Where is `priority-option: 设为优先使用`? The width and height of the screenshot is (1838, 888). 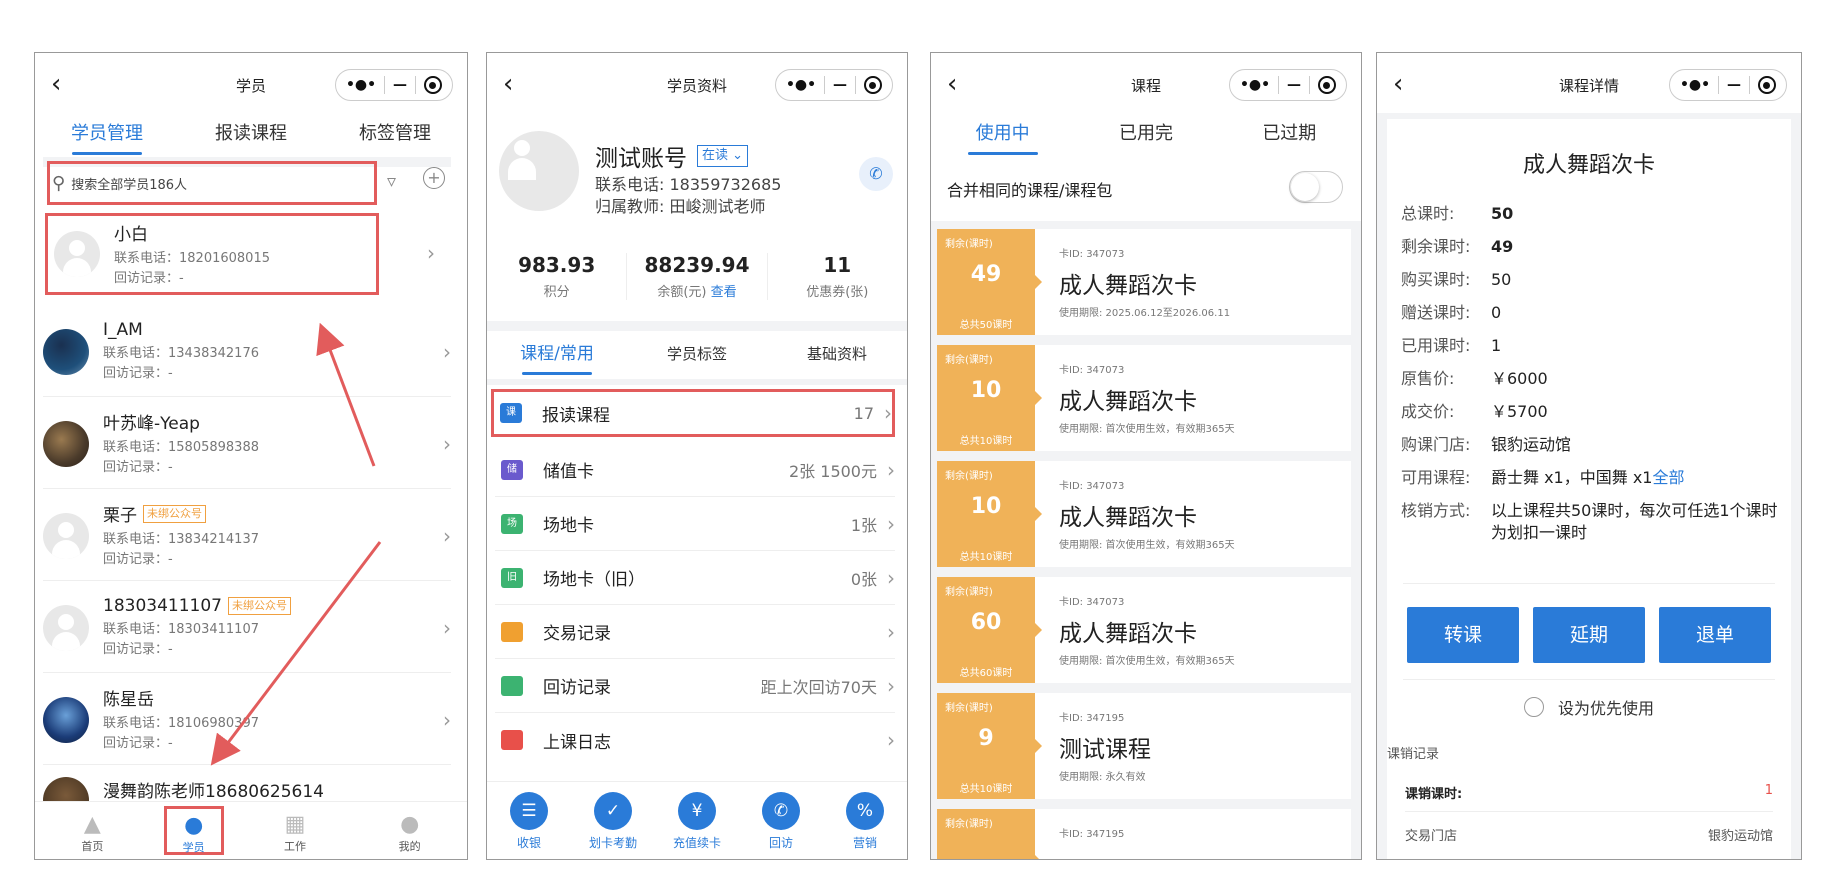 priority-option: 设为优先使用 is located at coordinates (1589, 707).